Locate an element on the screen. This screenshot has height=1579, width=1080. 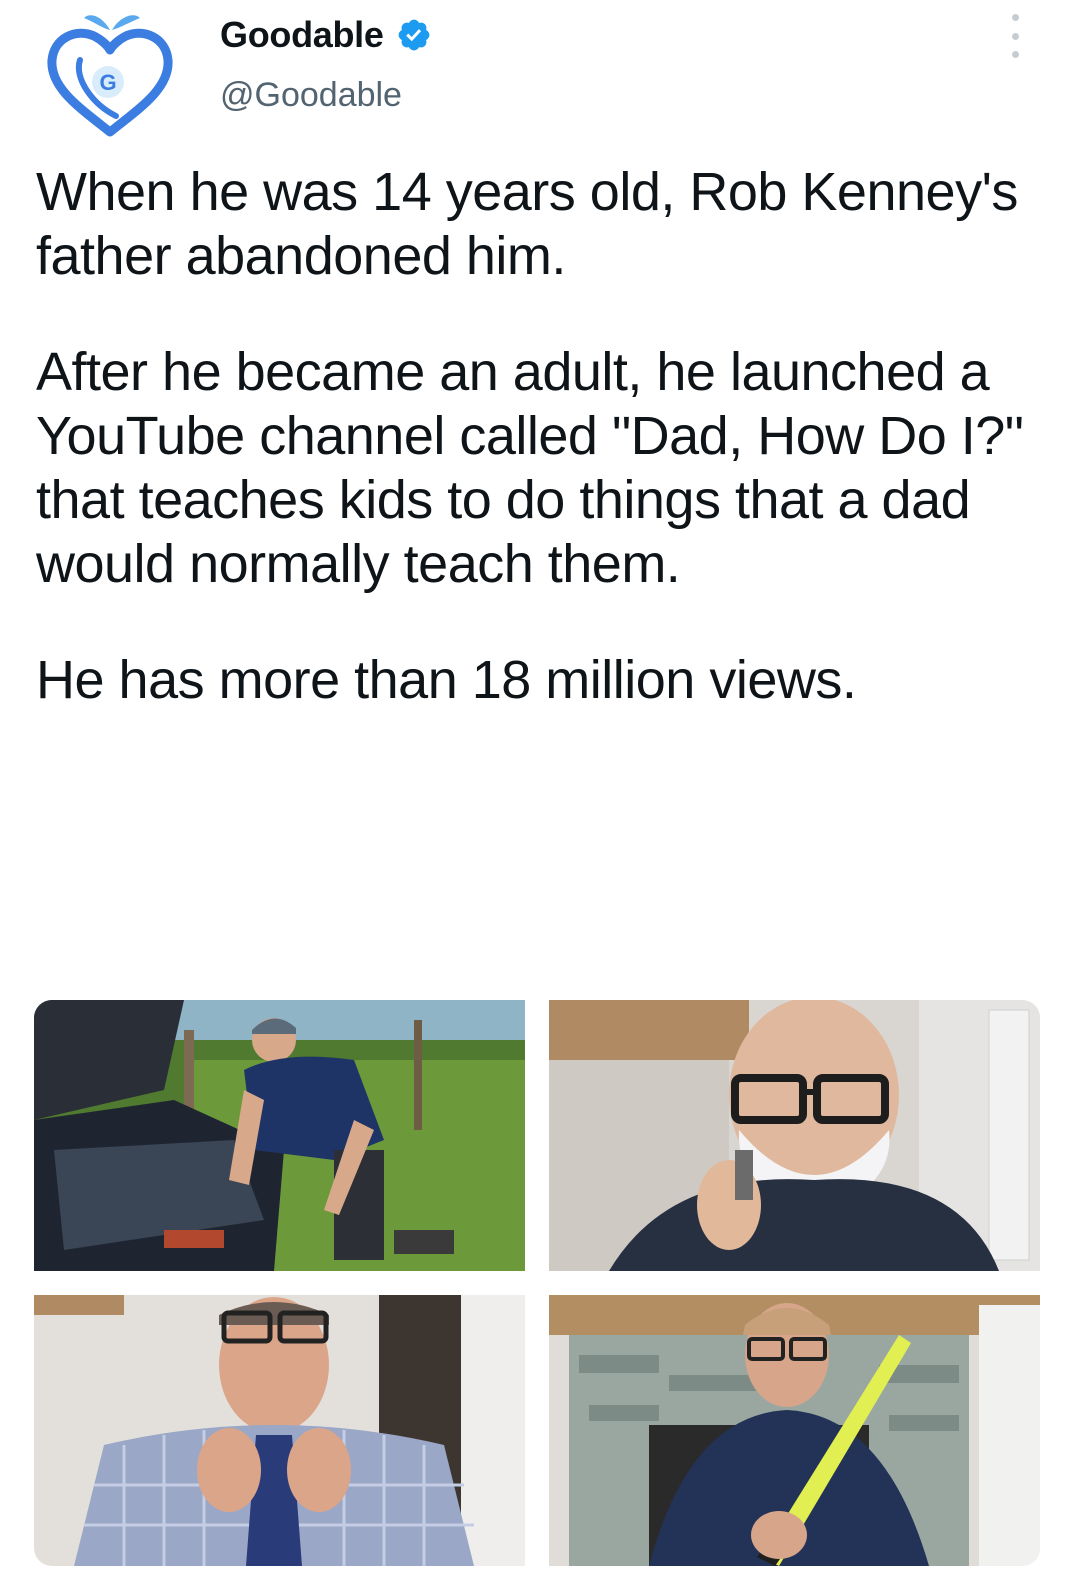
display-name-row: Goodable is located at coordinates (326, 35).